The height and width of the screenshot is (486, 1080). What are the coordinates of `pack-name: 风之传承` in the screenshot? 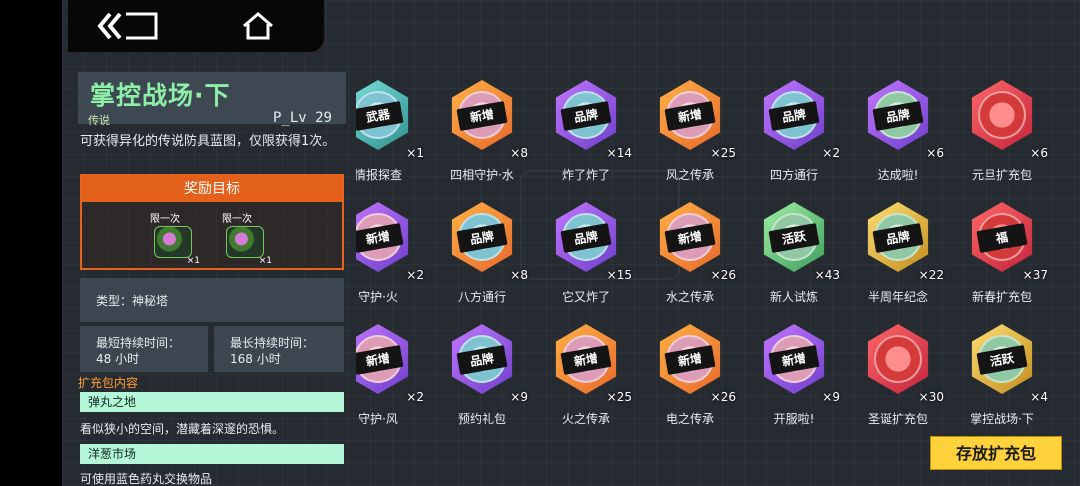 It's located at (689, 175).